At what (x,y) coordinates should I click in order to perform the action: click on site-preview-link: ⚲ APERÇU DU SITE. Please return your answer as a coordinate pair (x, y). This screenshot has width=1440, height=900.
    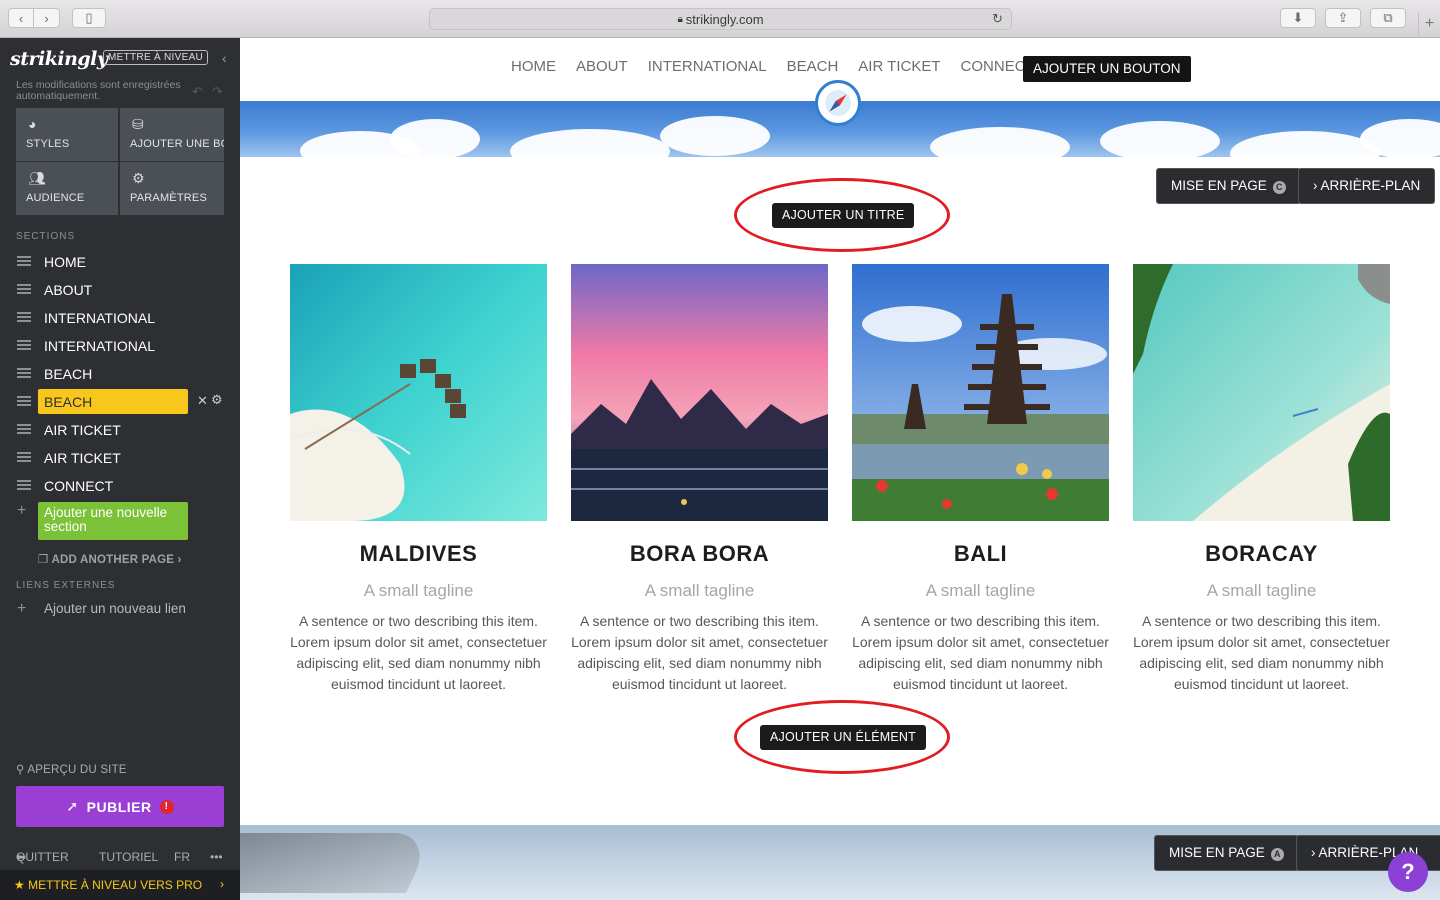
    Looking at the image, I should click on (71, 769).